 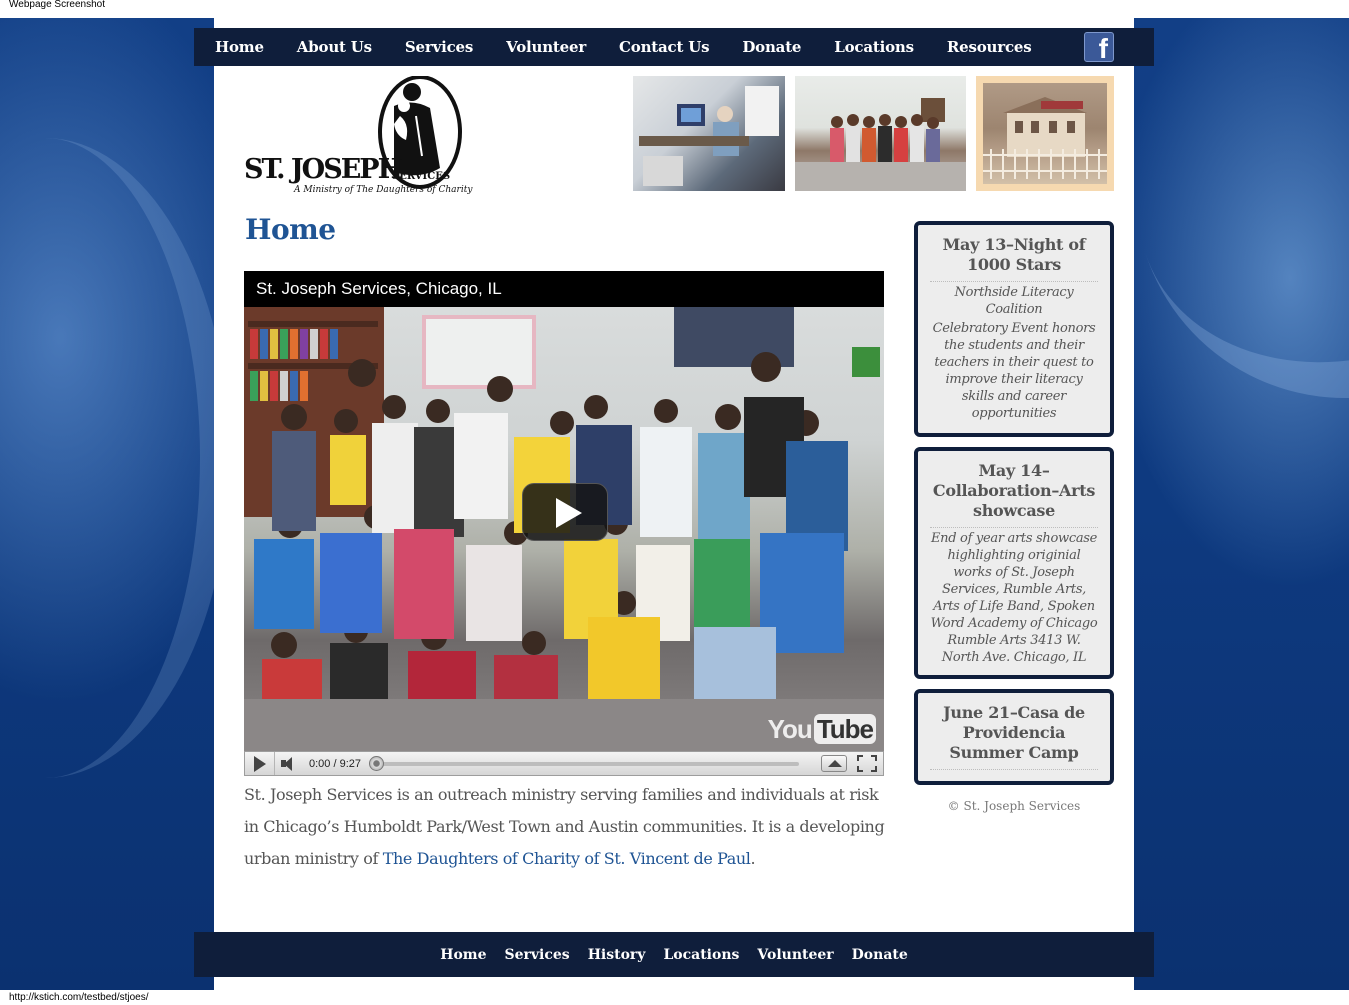 What do you see at coordinates (867, 763) in the screenshot?
I see `fullscreen-icon` at bounding box center [867, 763].